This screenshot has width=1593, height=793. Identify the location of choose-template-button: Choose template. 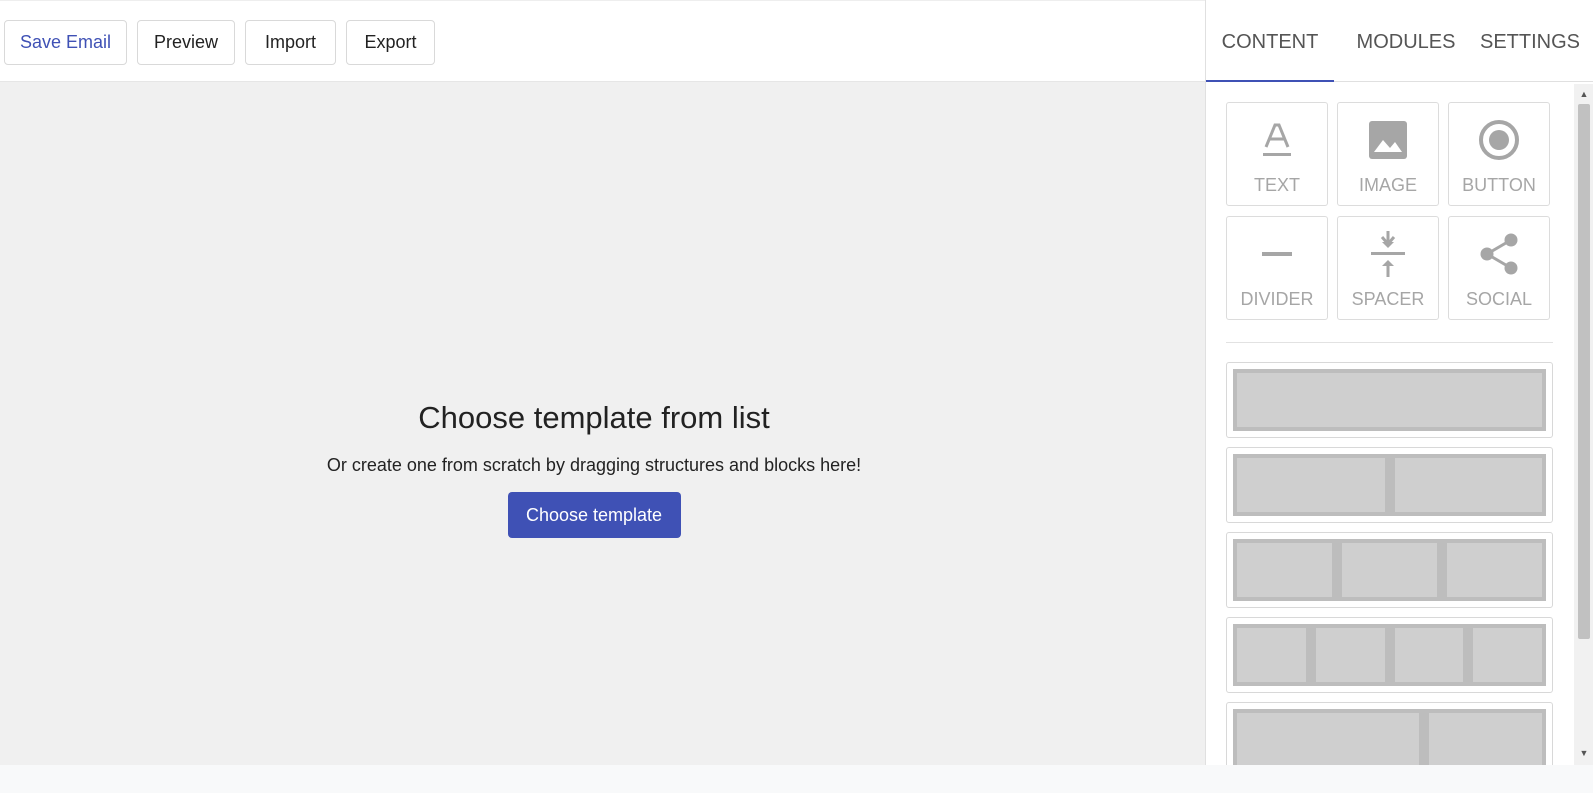
(594, 515).